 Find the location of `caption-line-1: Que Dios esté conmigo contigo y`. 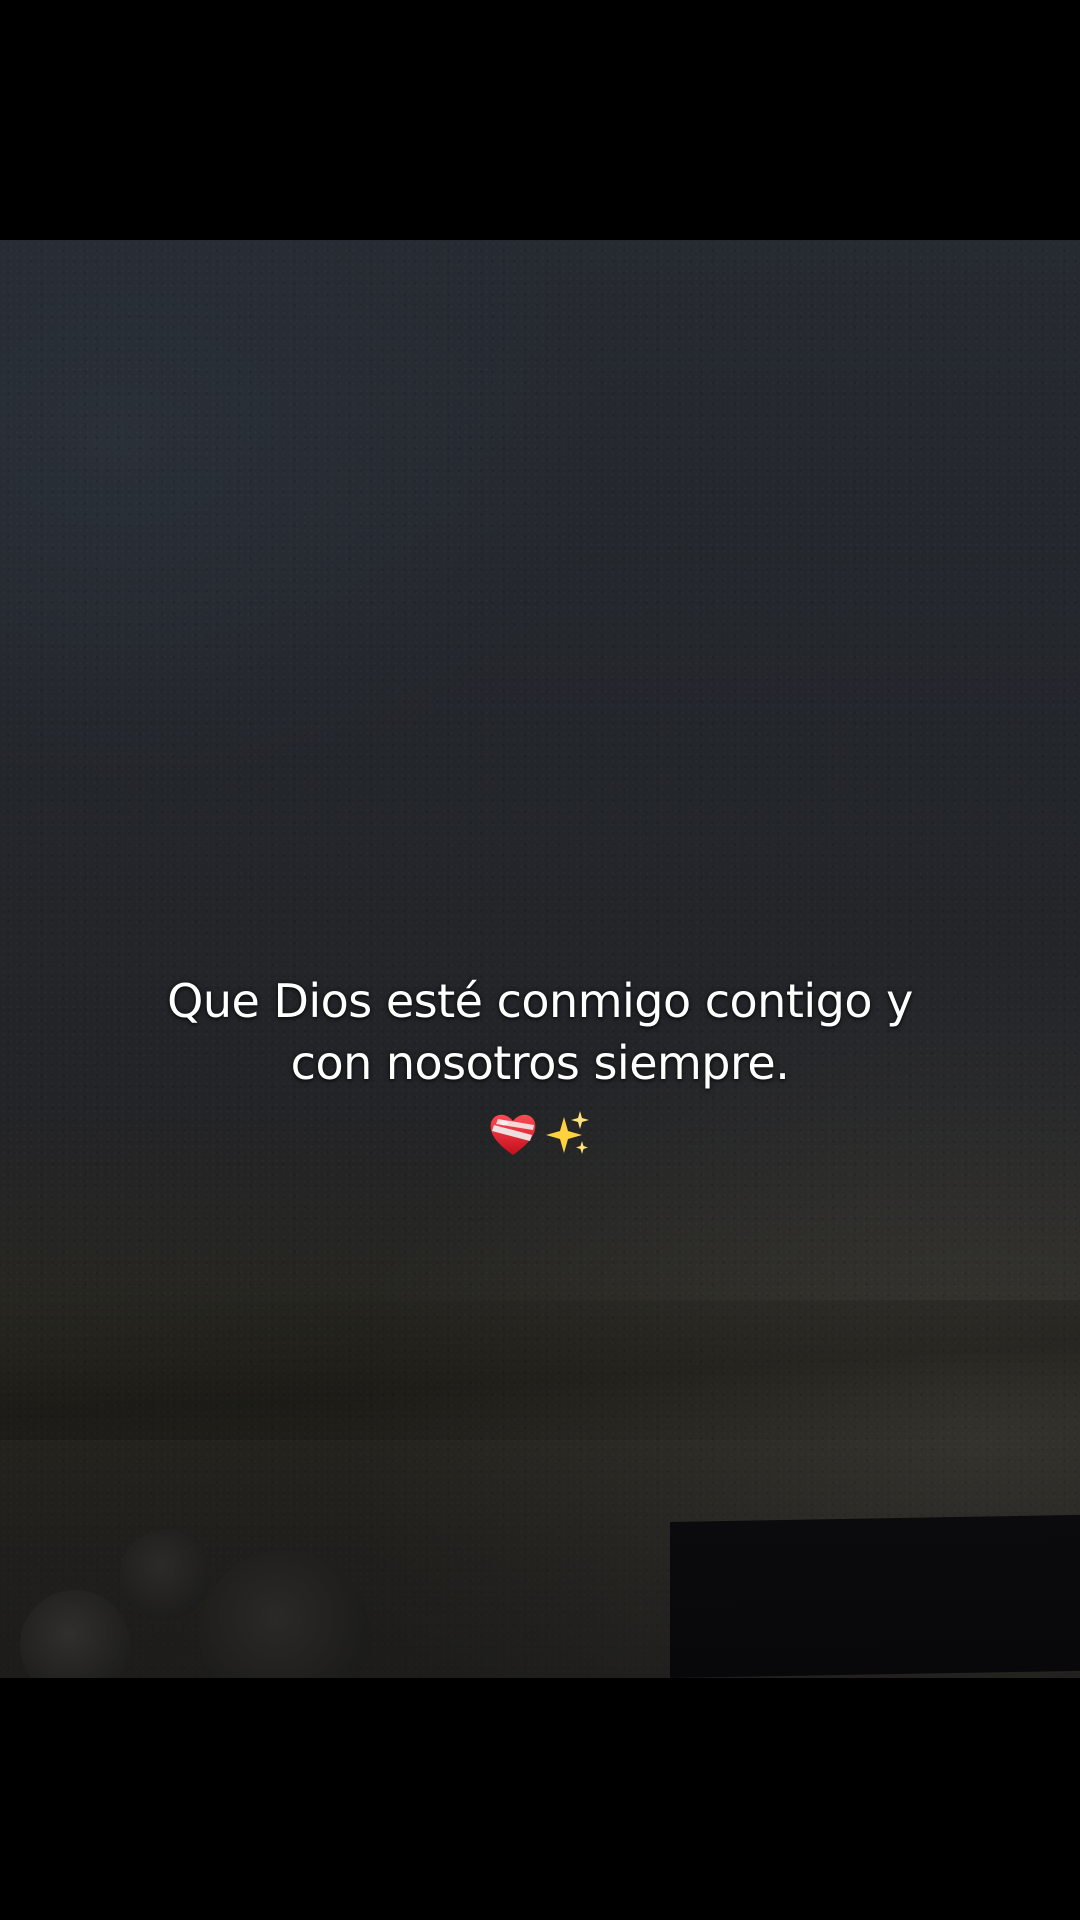

caption-line-1: Que Dios esté conmigo contigo y is located at coordinates (540, 1001).